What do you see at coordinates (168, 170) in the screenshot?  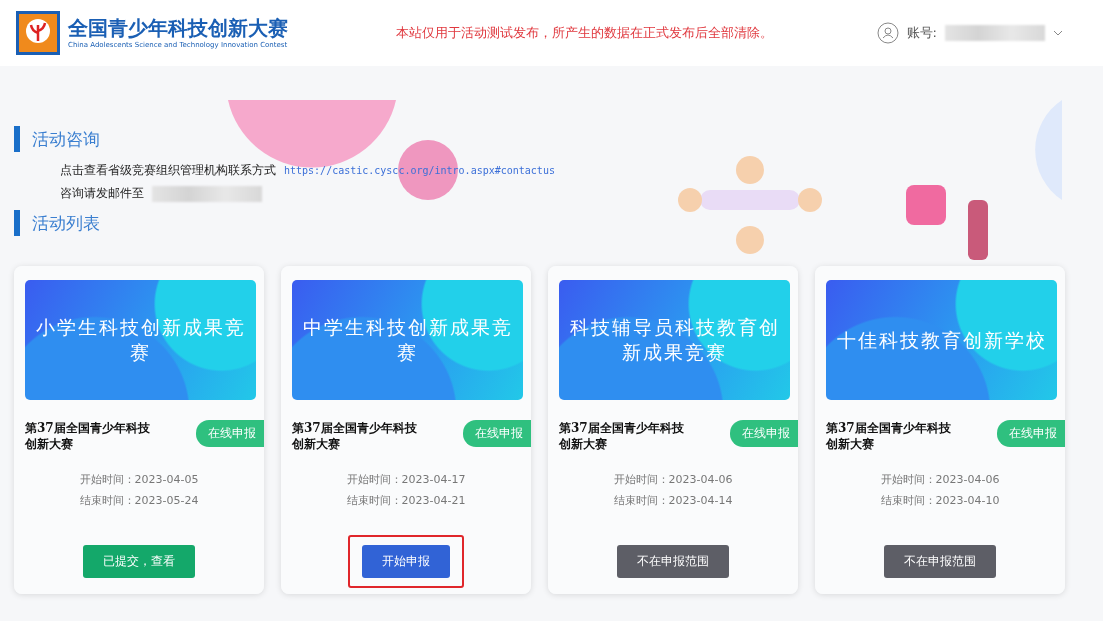 I see `contact-text: 点击查看省级竞赛组织管理机构联系方式` at bounding box center [168, 170].